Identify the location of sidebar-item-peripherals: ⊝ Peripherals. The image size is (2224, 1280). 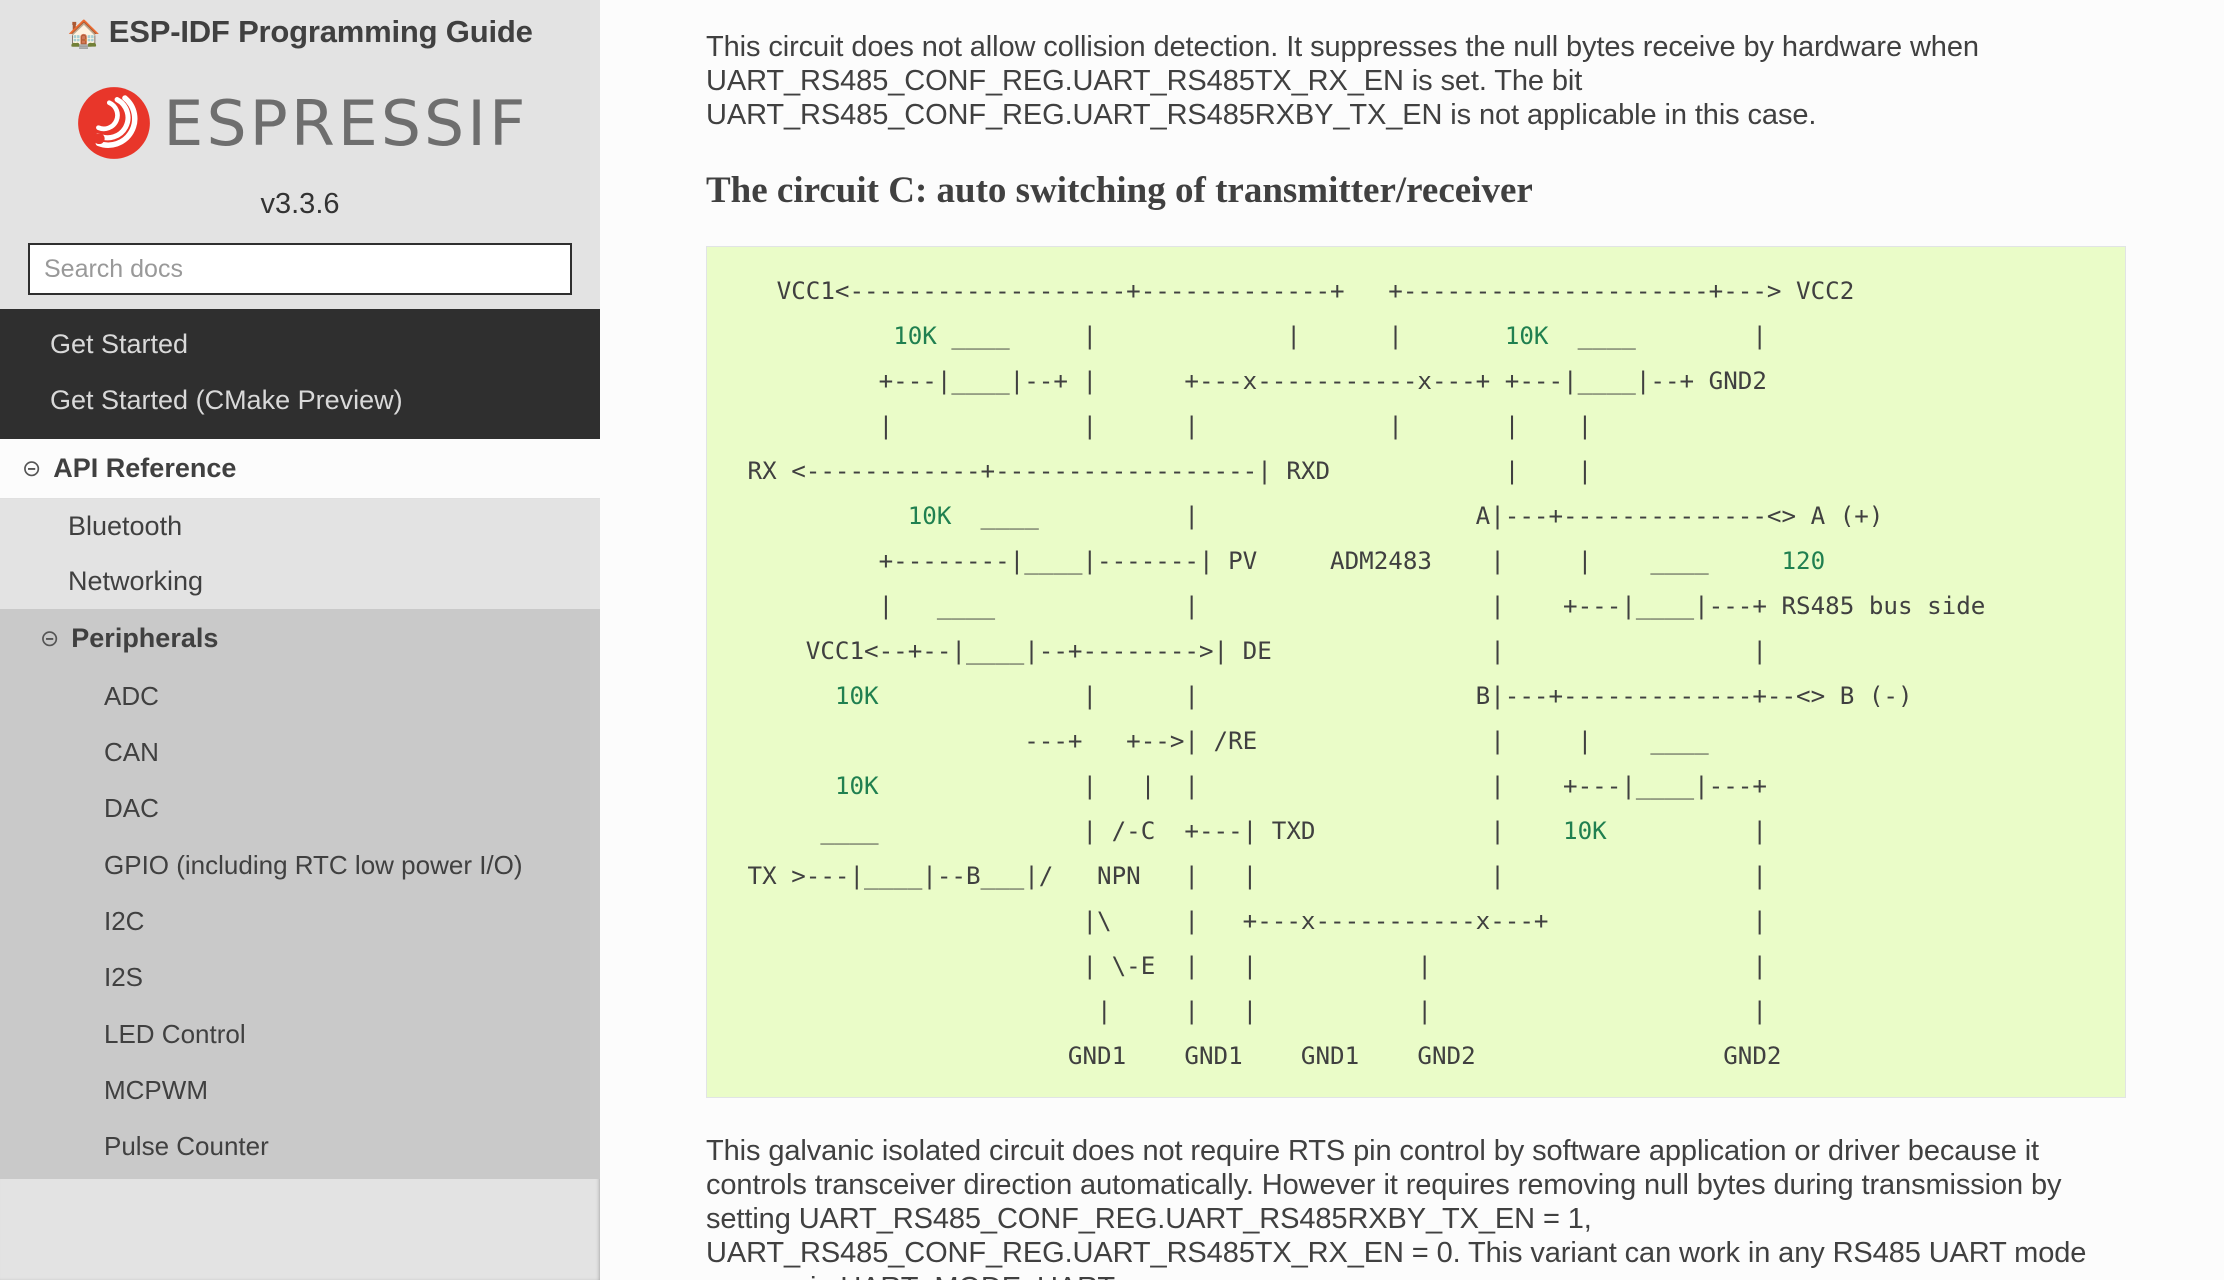
(300, 638).